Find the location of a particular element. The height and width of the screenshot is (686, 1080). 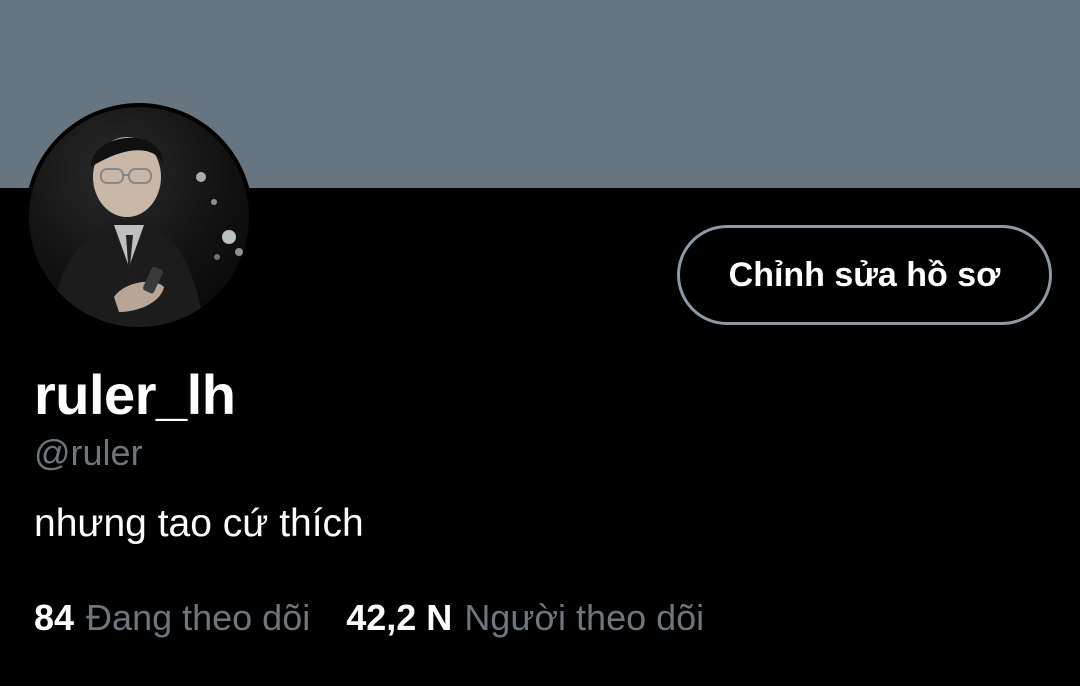

following-label: Đang theo dõi is located at coordinates (198, 617).